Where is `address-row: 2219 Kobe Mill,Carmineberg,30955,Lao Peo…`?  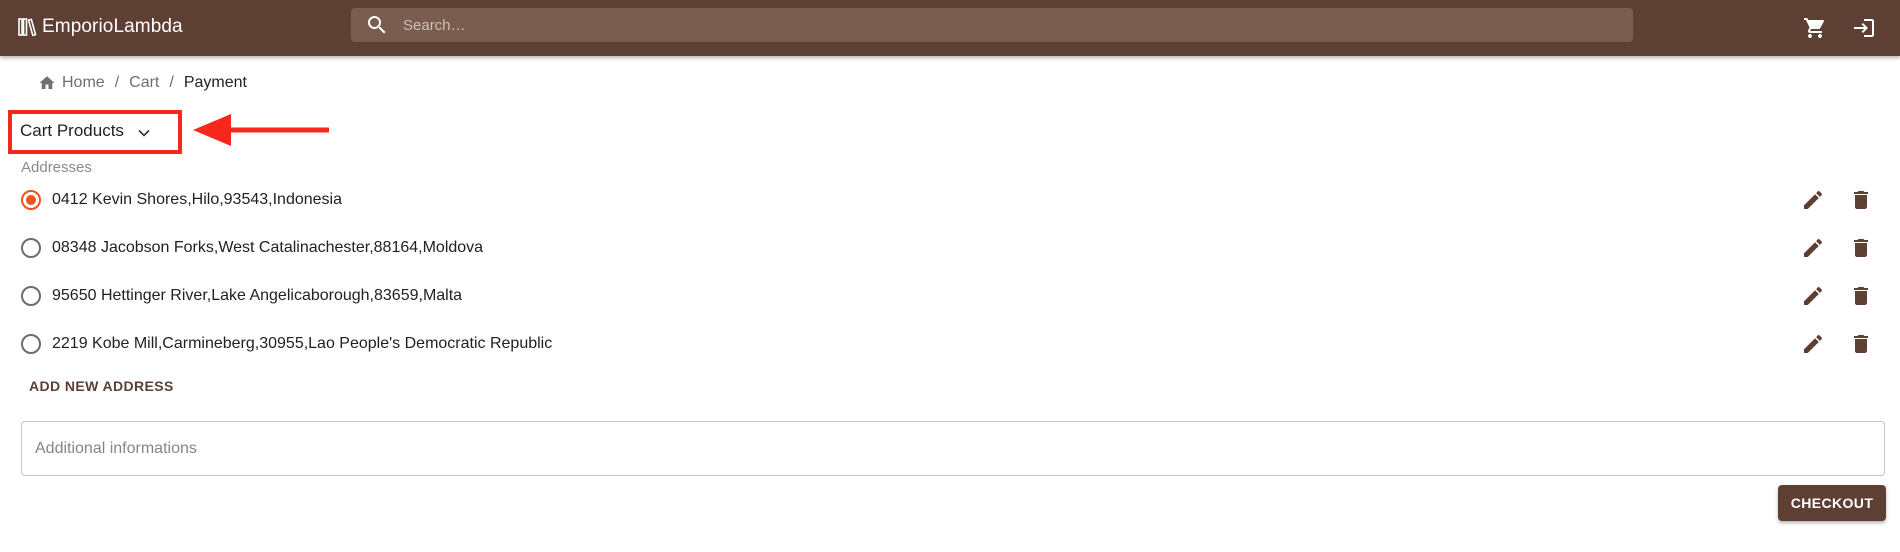 address-row: 2219 Kobe Mill,Carmineberg,30955,Lao Peo… is located at coordinates (950, 344).